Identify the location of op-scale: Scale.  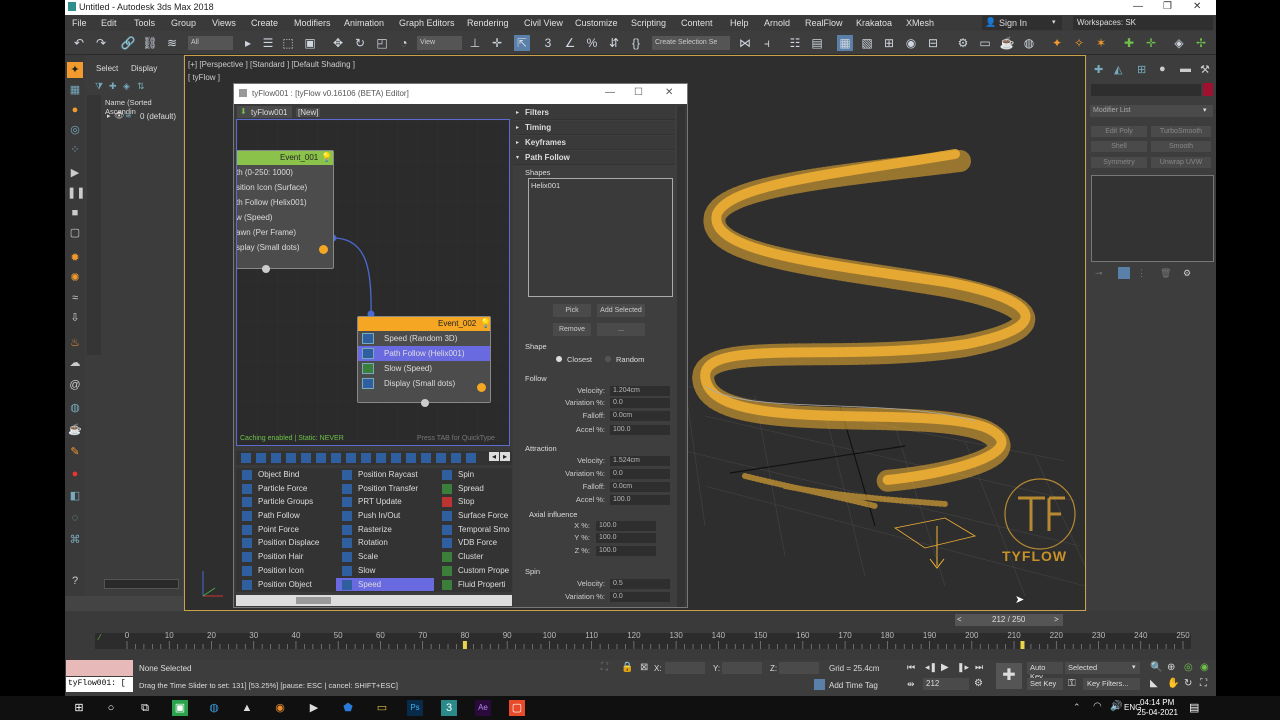
(385, 557).